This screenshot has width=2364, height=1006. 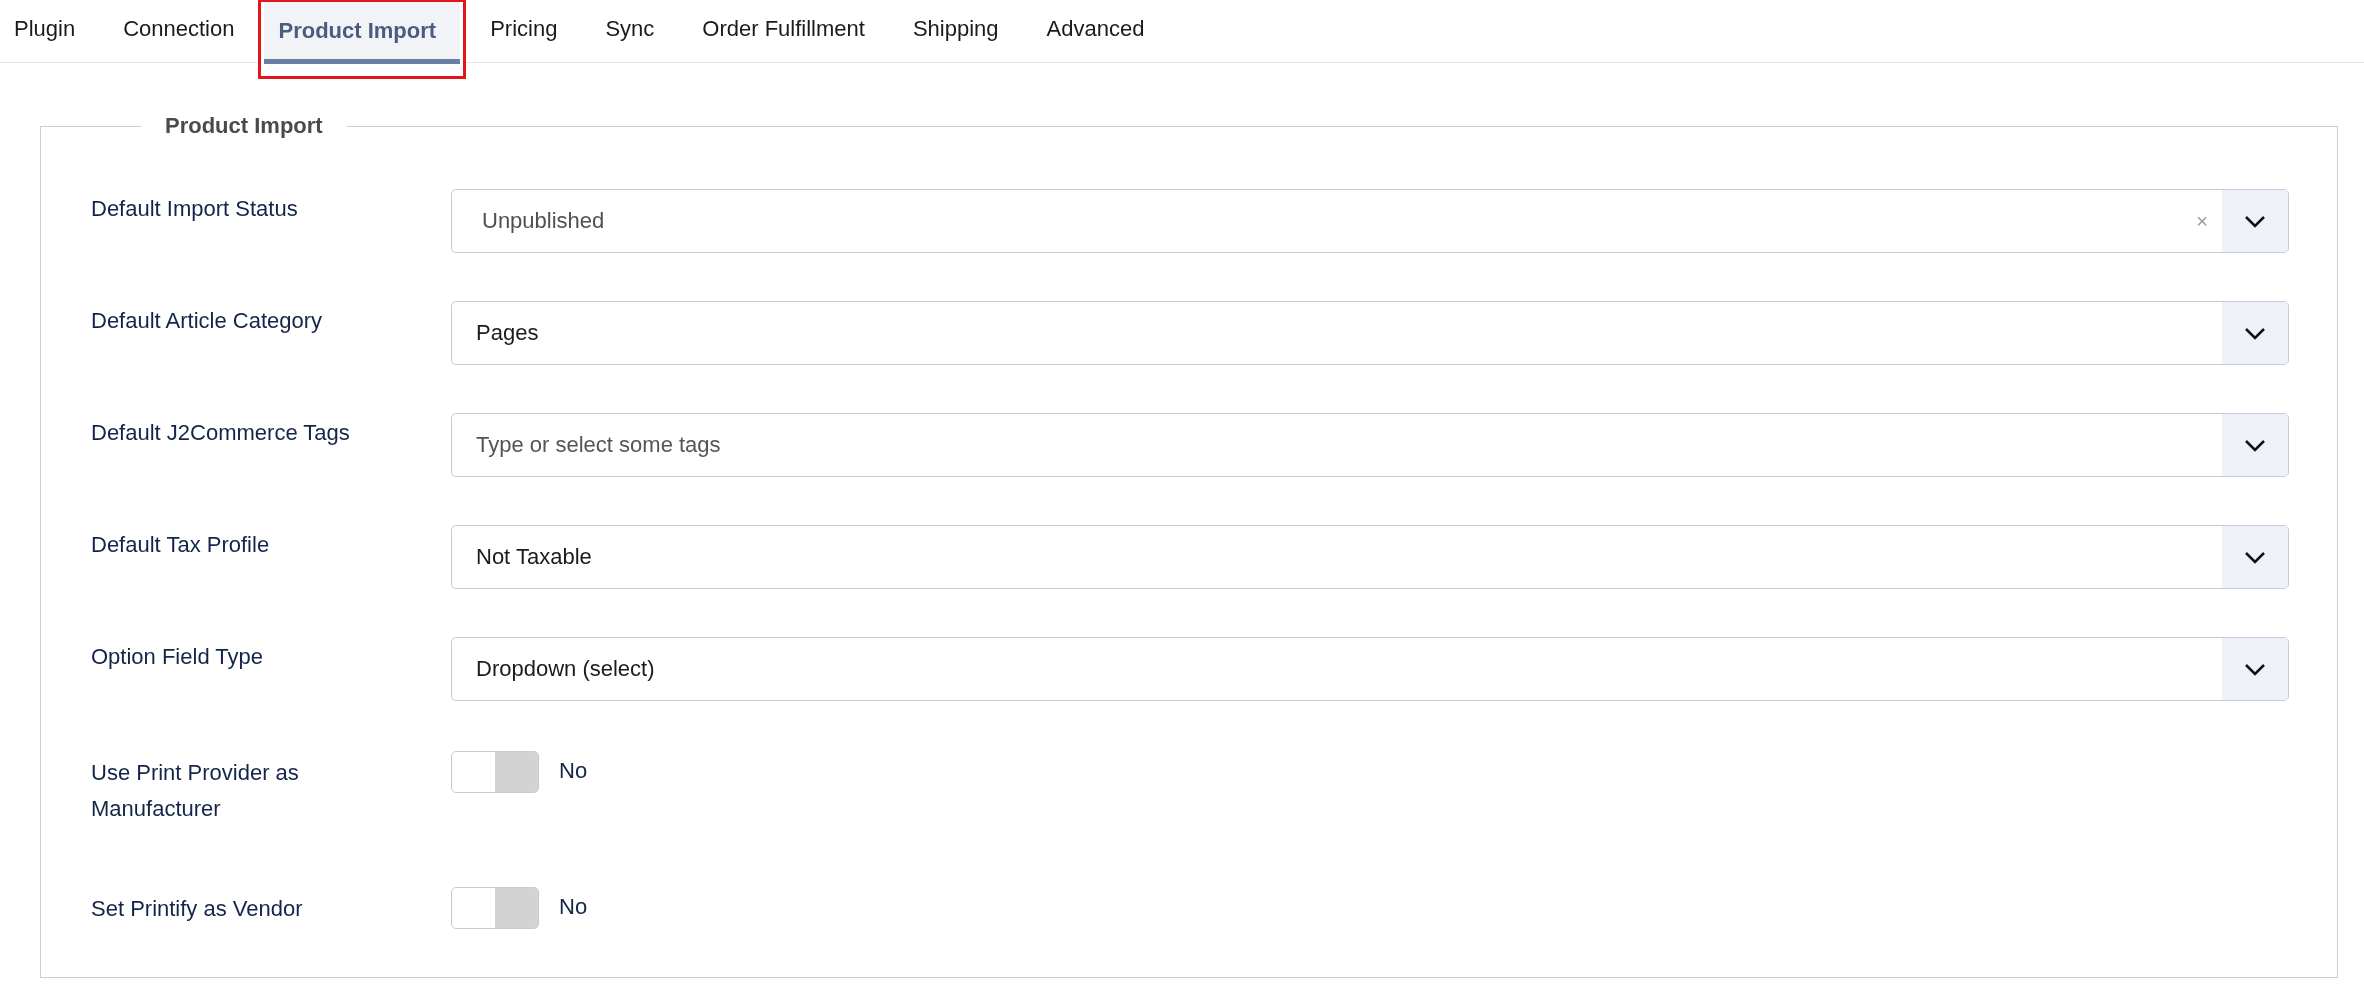 I want to click on field-label: Default J2Commerce Tags, so click(x=221, y=433).